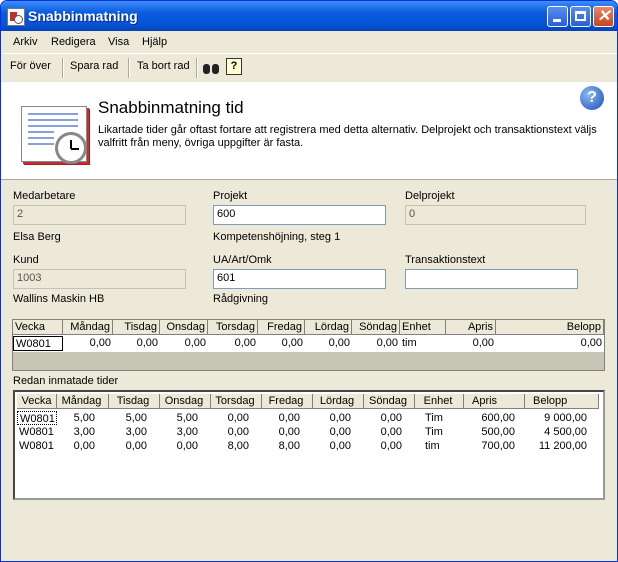 The width and height of the screenshot is (618, 562). Describe the element at coordinates (558, 418) in the screenshot. I see `history-cell: 9 000,00` at that location.